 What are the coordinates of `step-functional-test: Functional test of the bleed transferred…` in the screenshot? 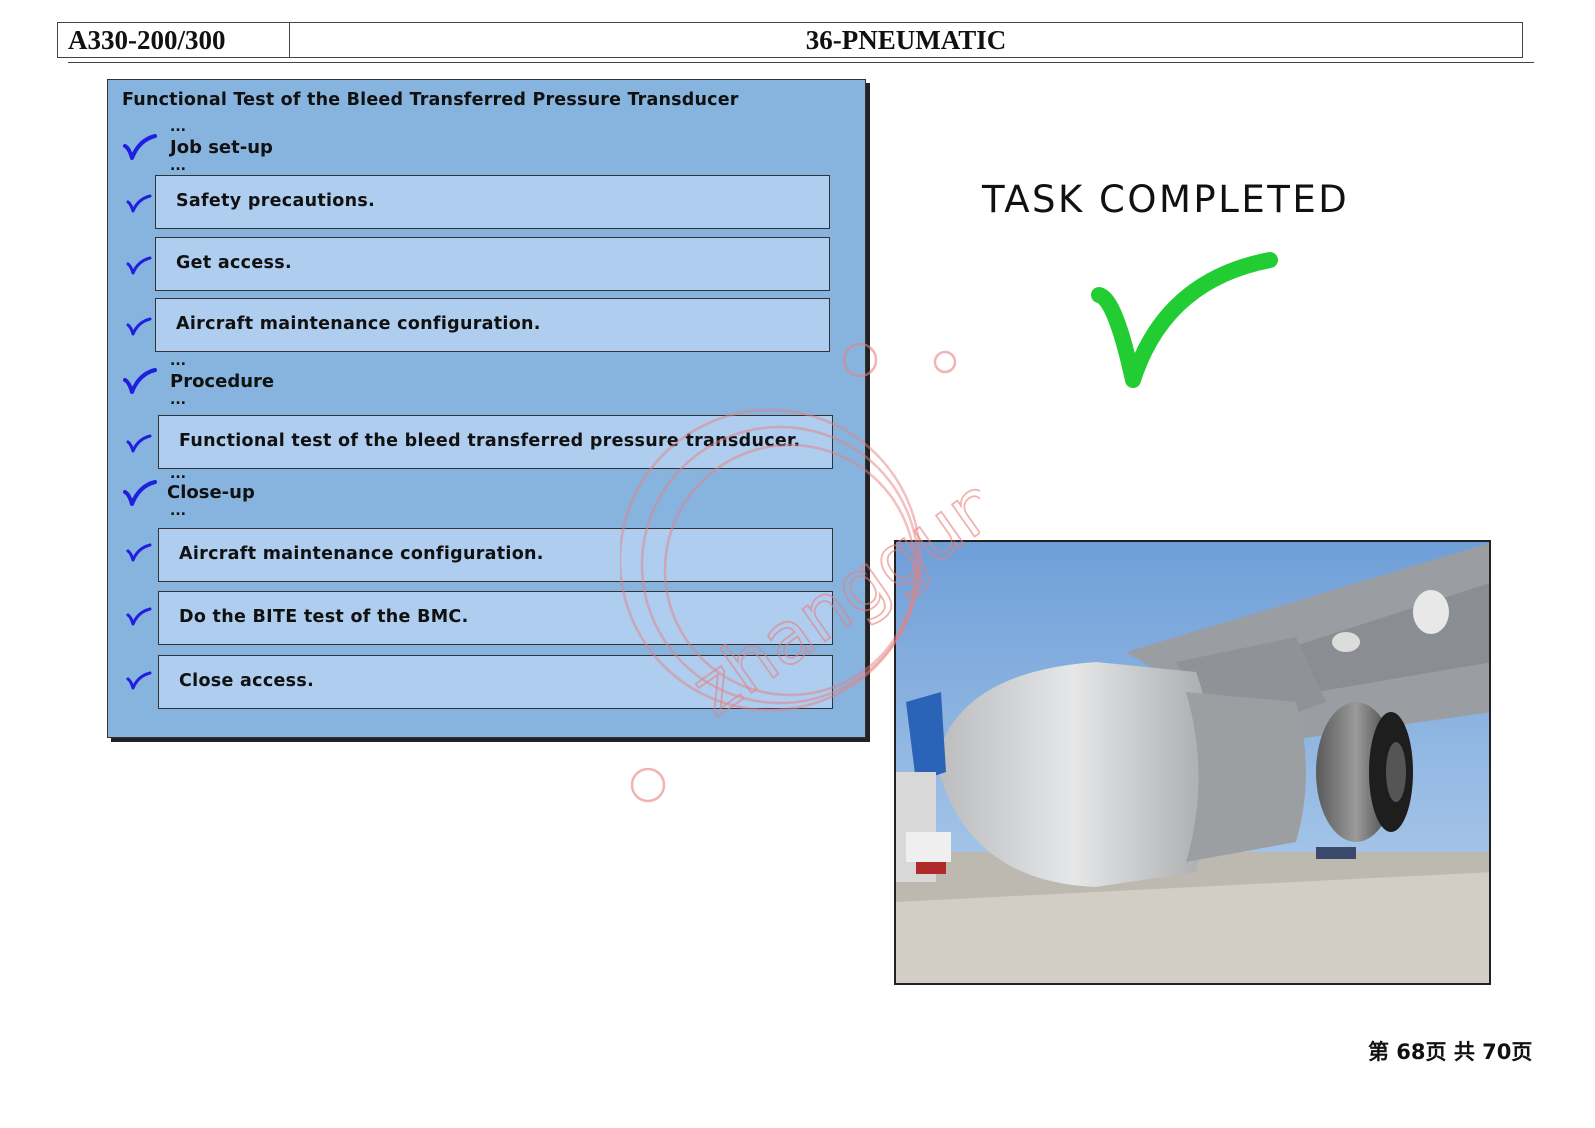 It's located at (495, 442).